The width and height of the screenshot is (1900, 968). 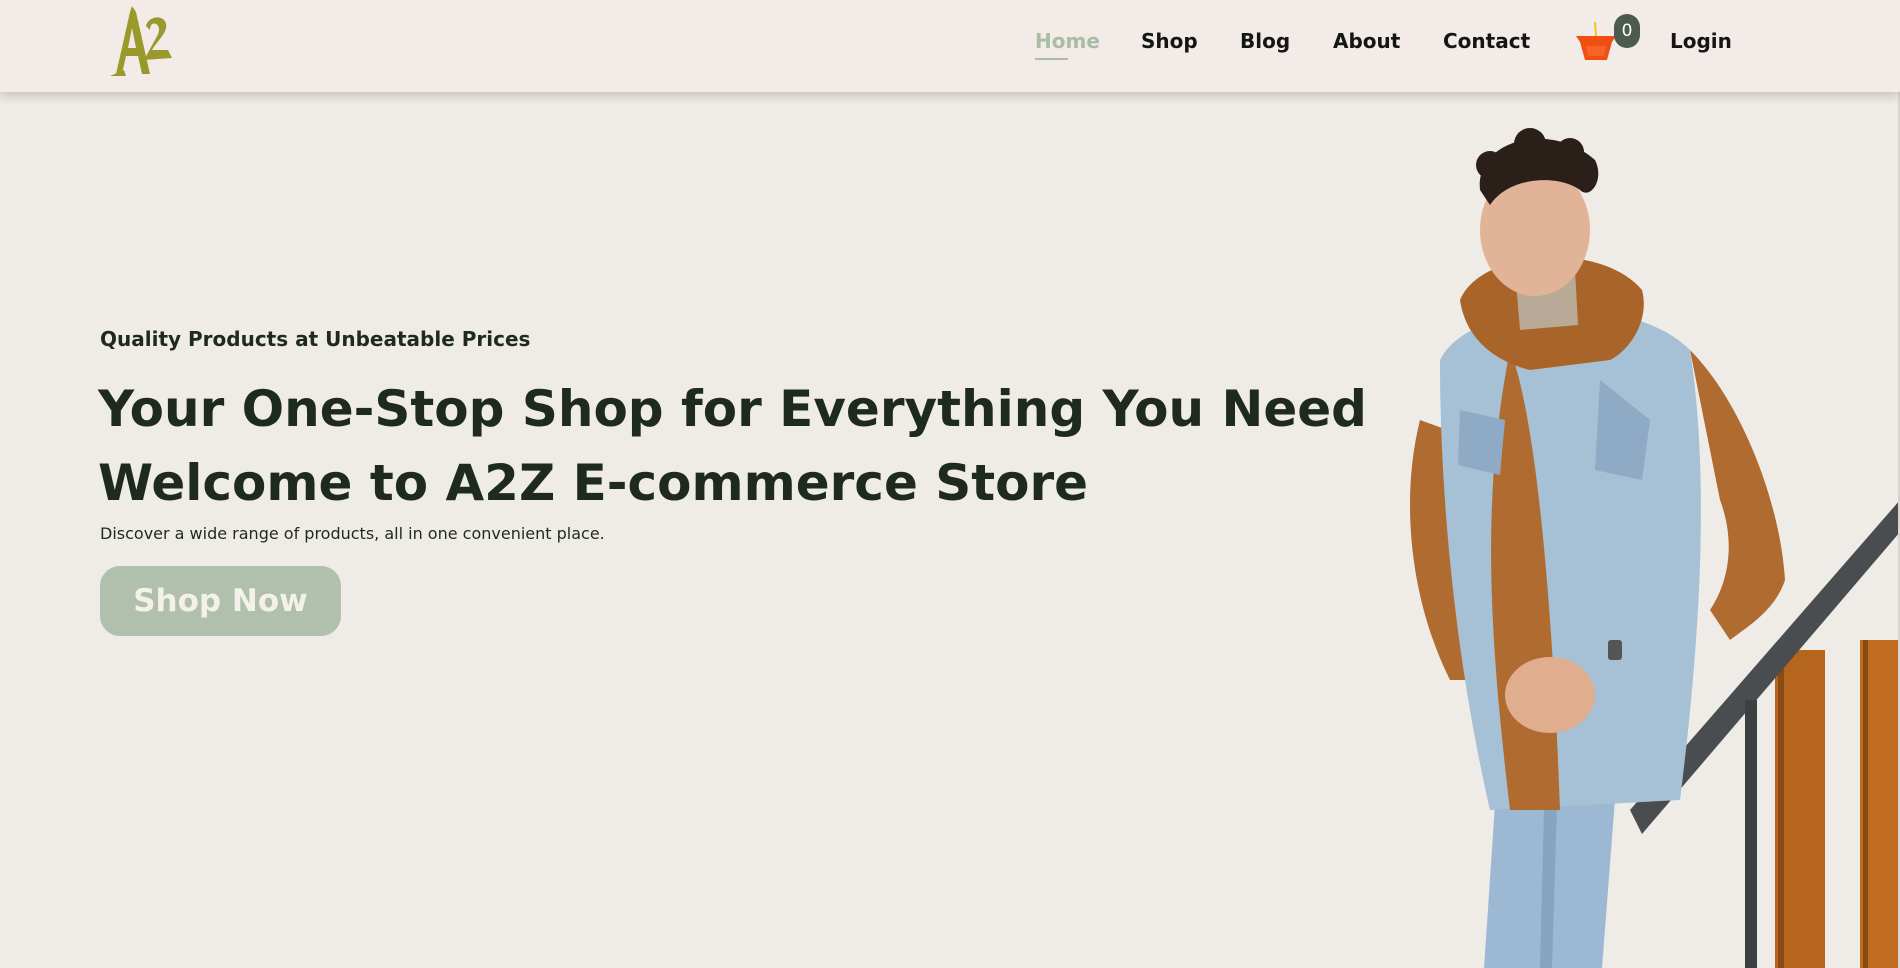 What do you see at coordinates (1051, 59) in the screenshot?
I see `active-nav-underline` at bounding box center [1051, 59].